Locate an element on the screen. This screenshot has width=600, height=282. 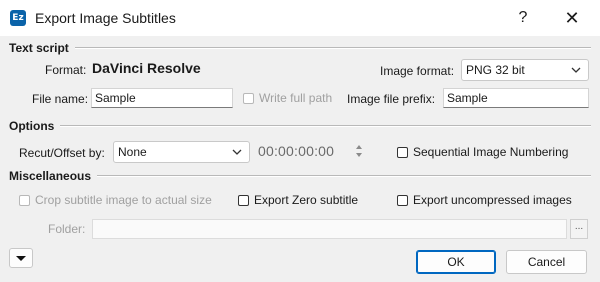
export-uncompressed-label: Export uncompressed images is located at coordinates (492, 200).